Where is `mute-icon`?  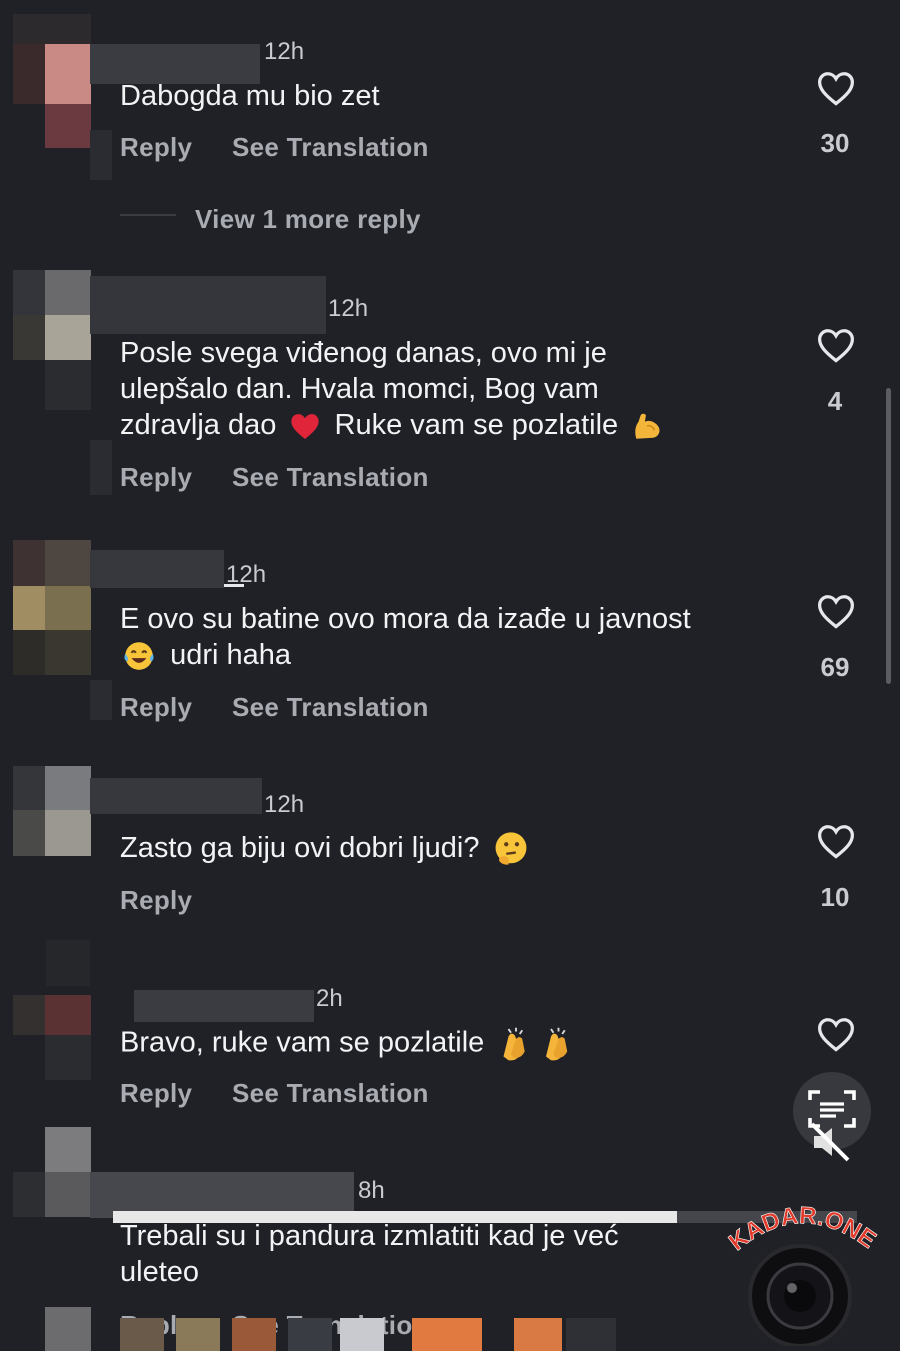
mute-icon is located at coordinates (830, 1142).